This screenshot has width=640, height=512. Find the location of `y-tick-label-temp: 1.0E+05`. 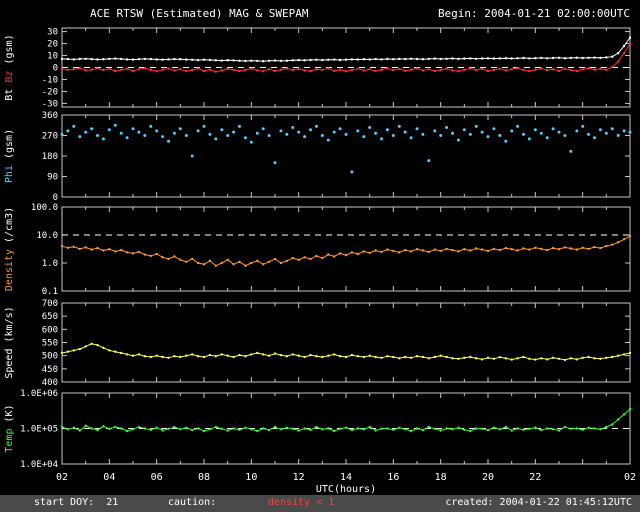

y-tick-label-temp: 1.0E+05 is located at coordinates (39, 430).